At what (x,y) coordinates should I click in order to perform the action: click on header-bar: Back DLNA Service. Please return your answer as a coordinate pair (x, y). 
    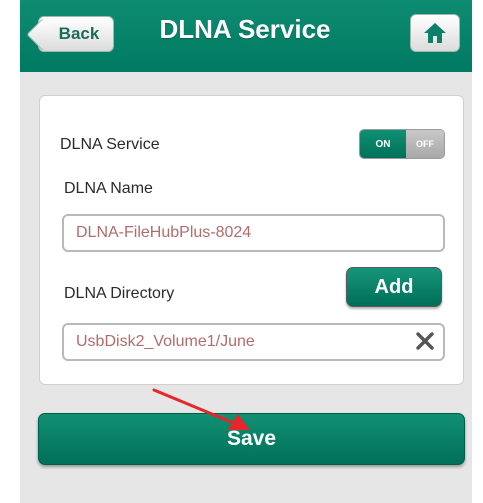
    Looking at the image, I should click on (246, 36).